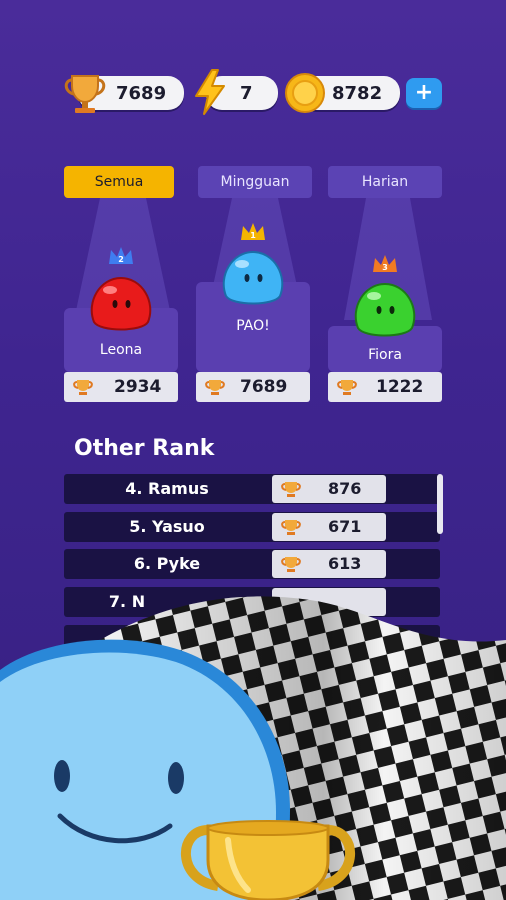 The width and height of the screenshot is (506, 900). Describe the element at coordinates (121, 303) in the screenshot. I see `red-slime-avatar` at that location.